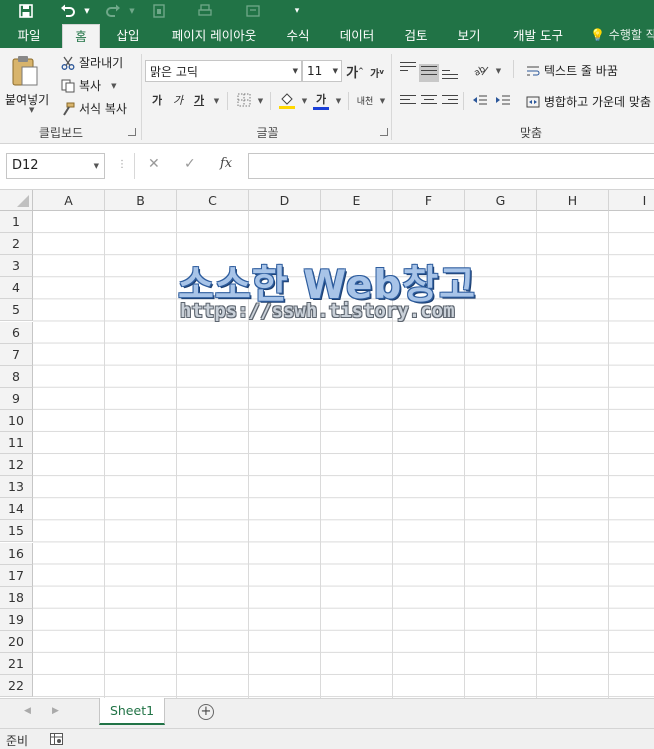  I want to click on left-align-icon, so click(408, 102).